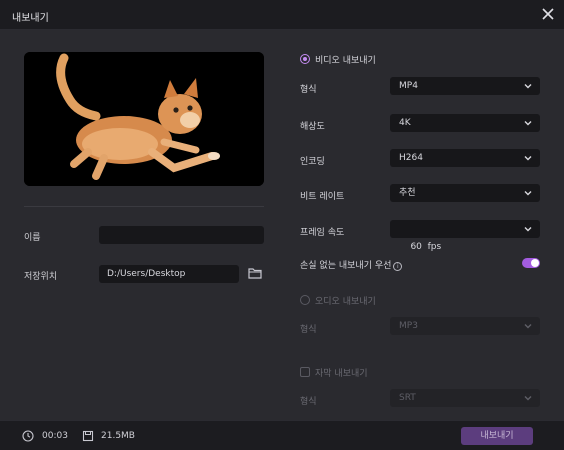 Image resolution: width=564 pixels, height=450 pixels. What do you see at coordinates (345, 61) in the screenshot?
I see `video-export-label: 비디오 내보내기` at bounding box center [345, 61].